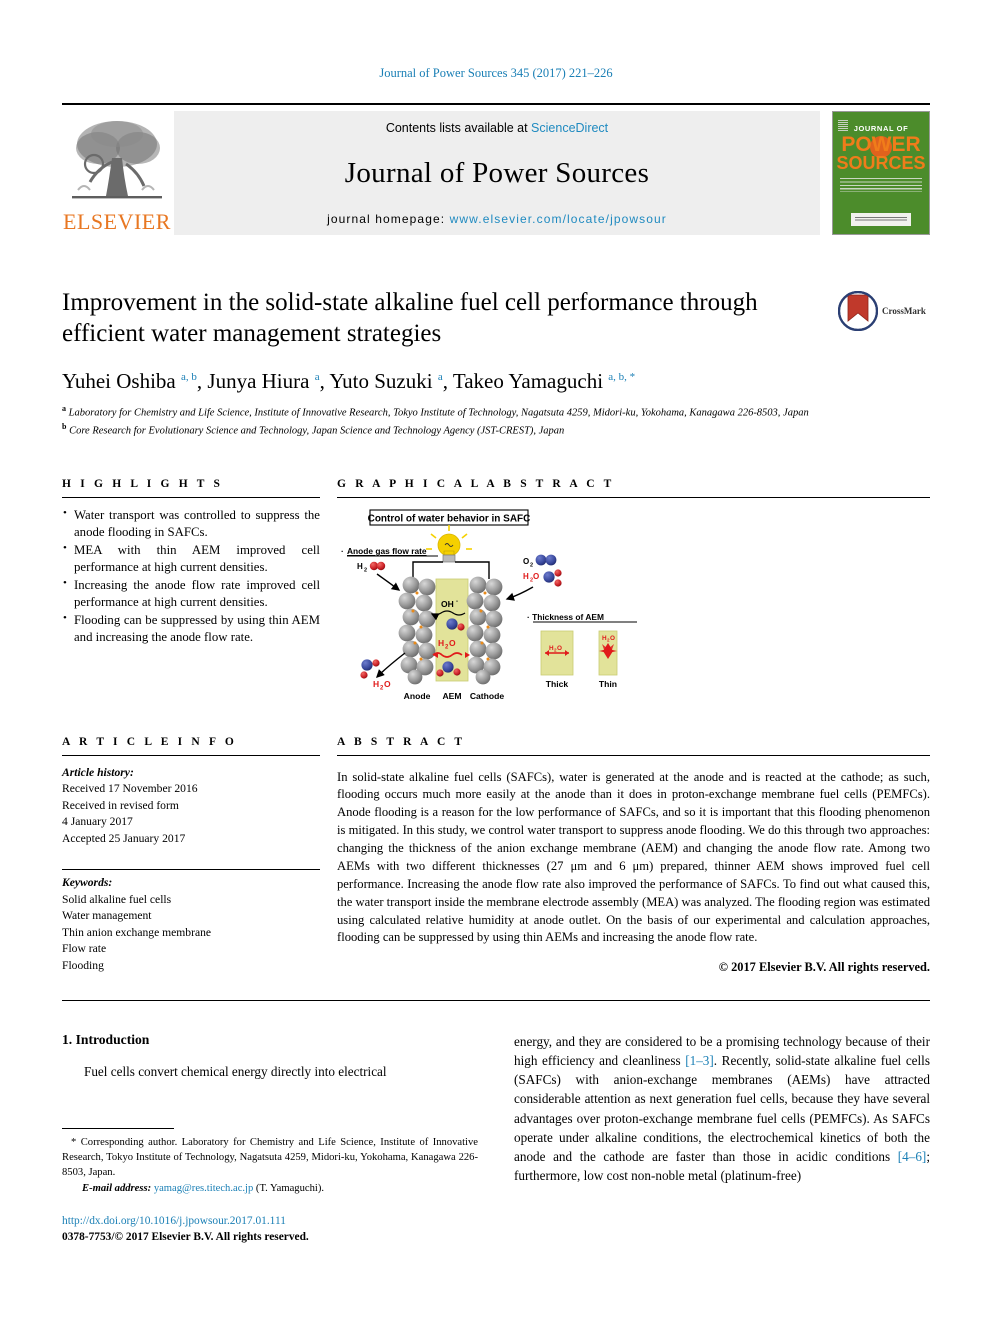 The height and width of the screenshot is (1323, 992). What do you see at coordinates (633, 497) in the screenshot?
I see `graphical-abstract-divider` at bounding box center [633, 497].